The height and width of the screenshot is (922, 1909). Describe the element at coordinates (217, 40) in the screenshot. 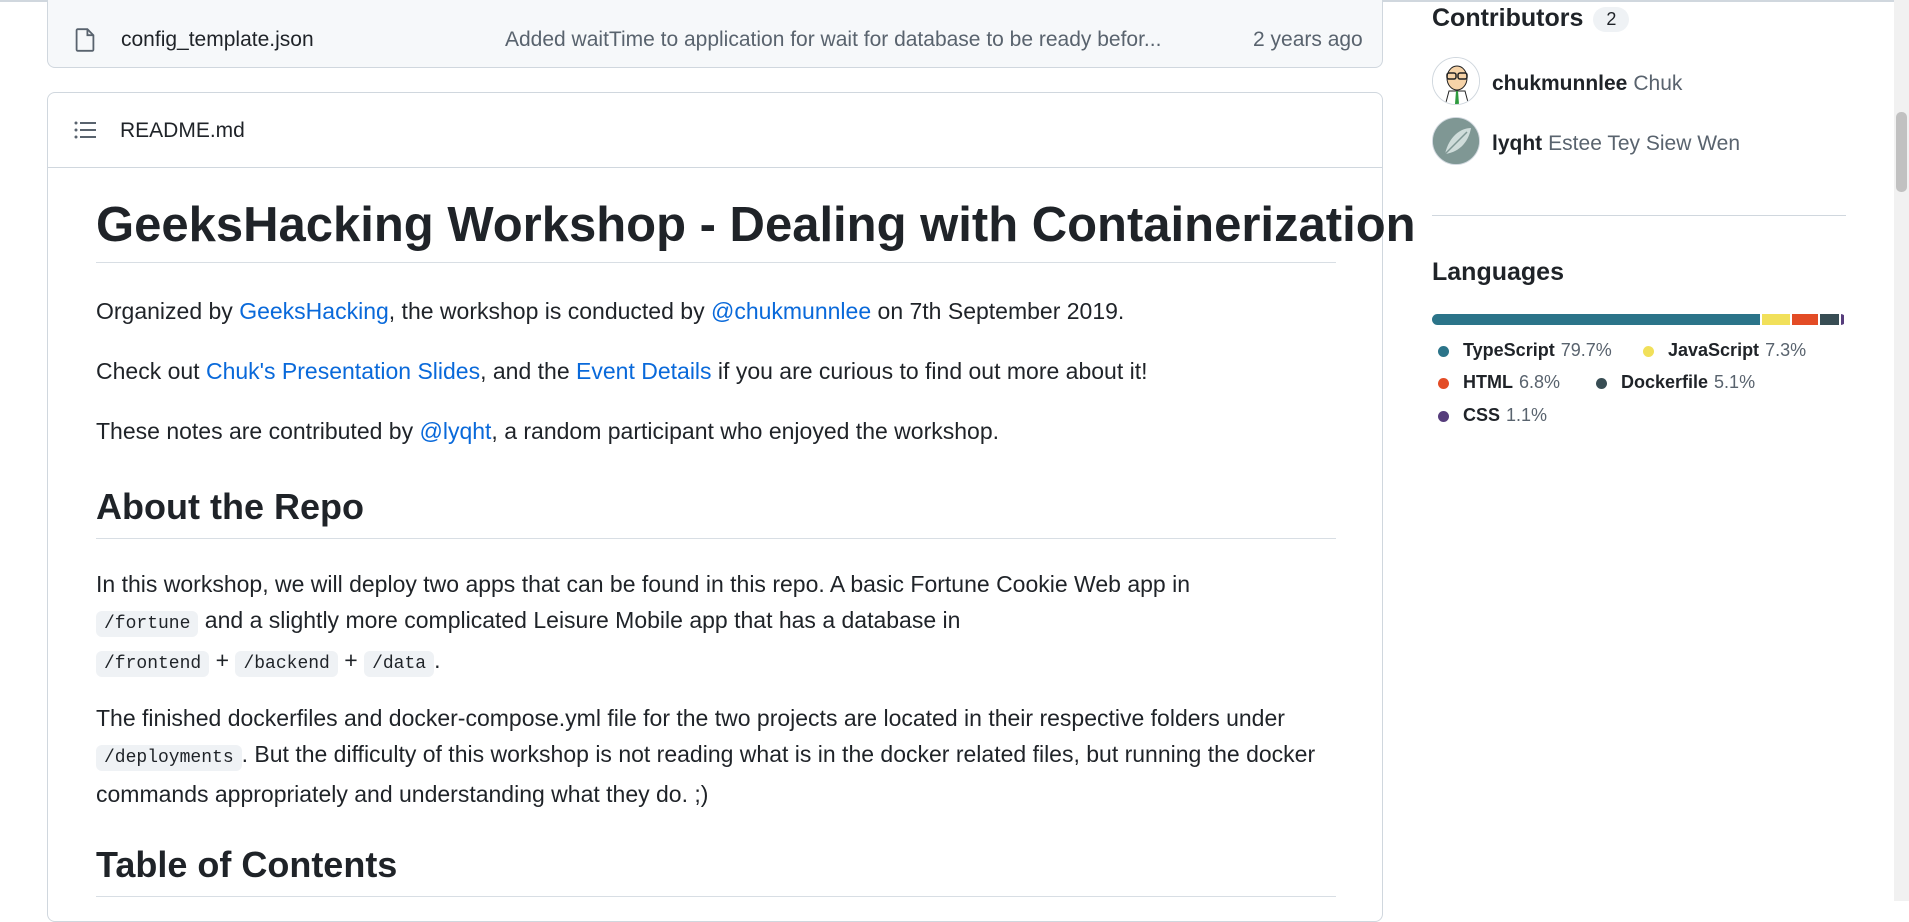

I see `file-name-link: config_template.json` at that location.